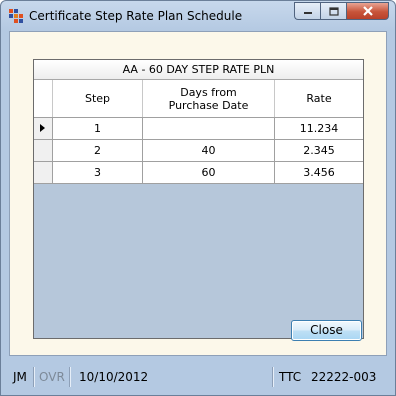 The width and height of the screenshot is (396, 396). Describe the element at coordinates (209, 172) in the screenshot. I see `cell-days: 60` at that location.